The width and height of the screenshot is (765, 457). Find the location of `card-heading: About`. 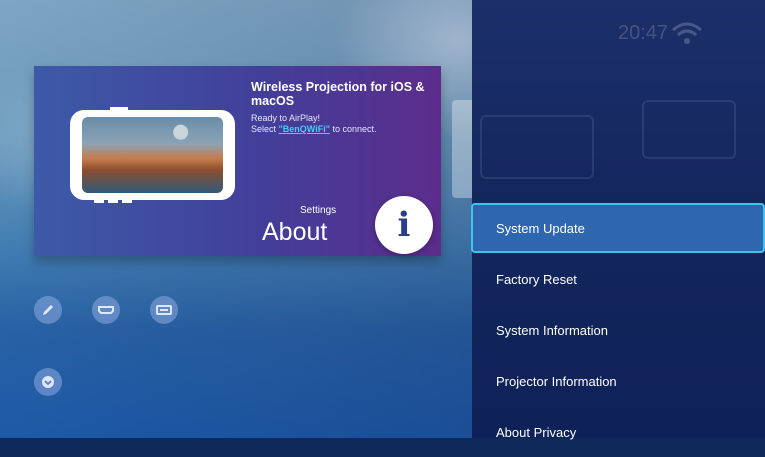

card-heading: About is located at coordinates (295, 232).